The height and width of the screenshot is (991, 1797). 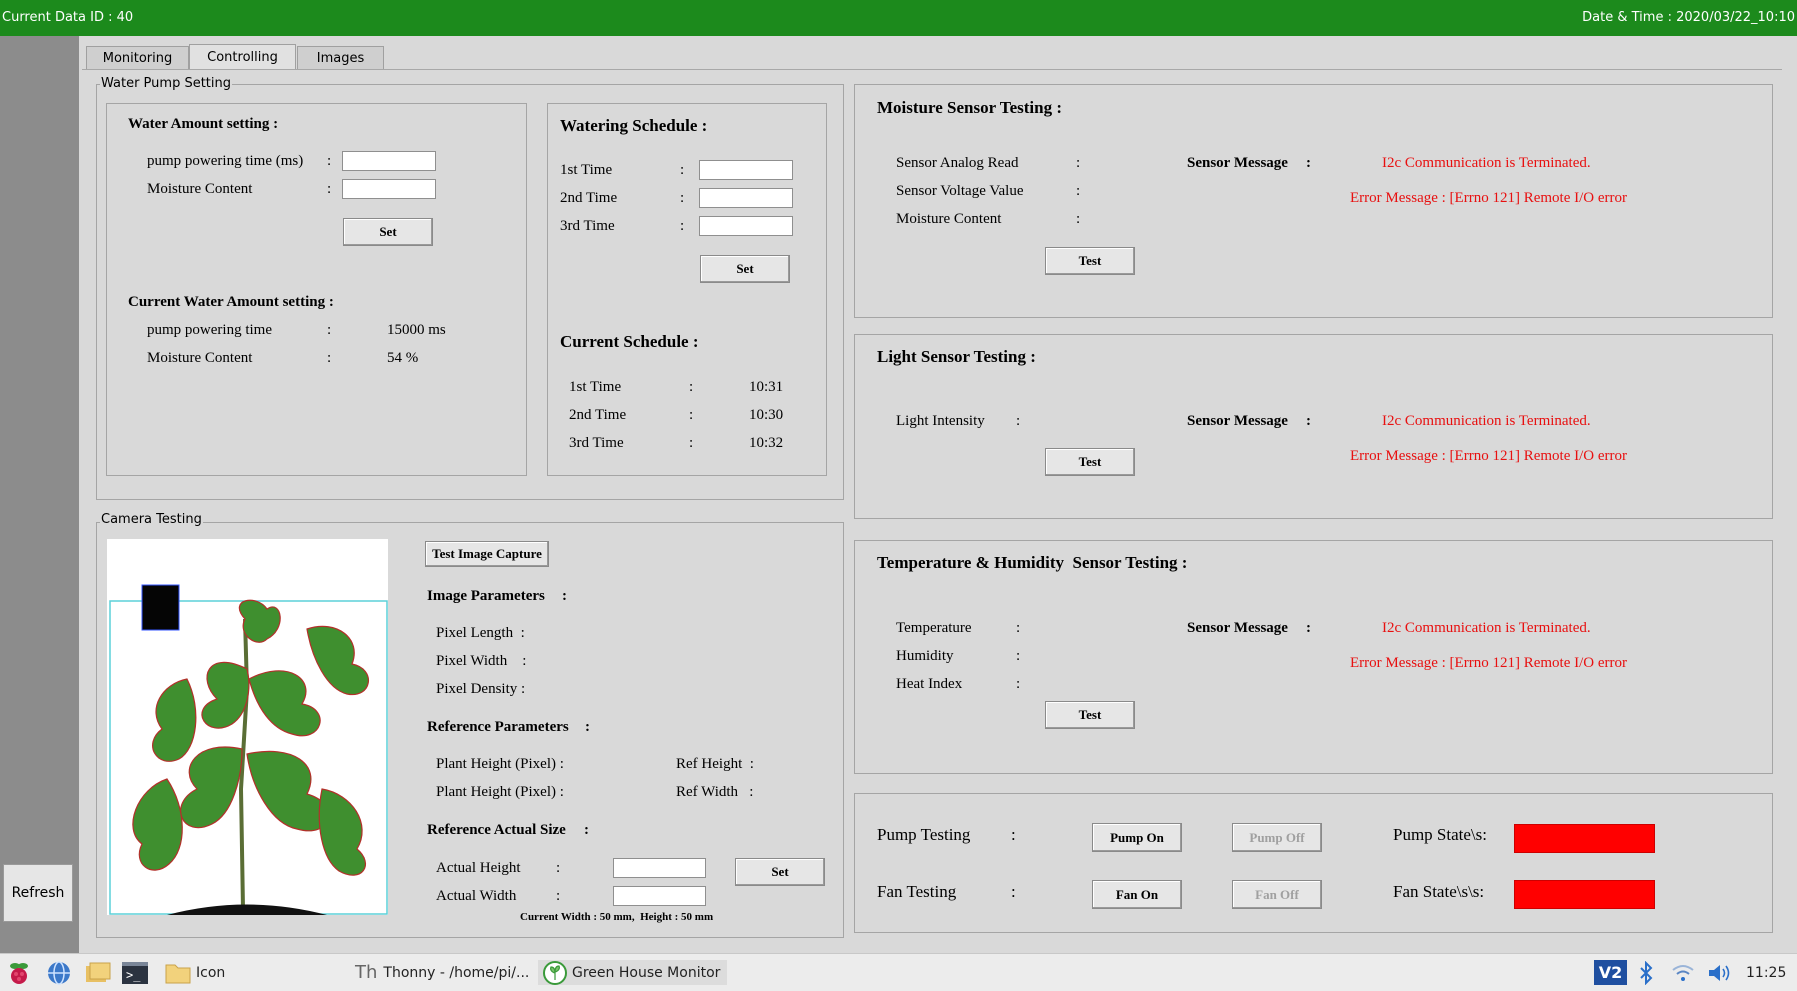 What do you see at coordinates (555, 972) in the screenshot?
I see `plant-app-icon` at bounding box center [555, 972].